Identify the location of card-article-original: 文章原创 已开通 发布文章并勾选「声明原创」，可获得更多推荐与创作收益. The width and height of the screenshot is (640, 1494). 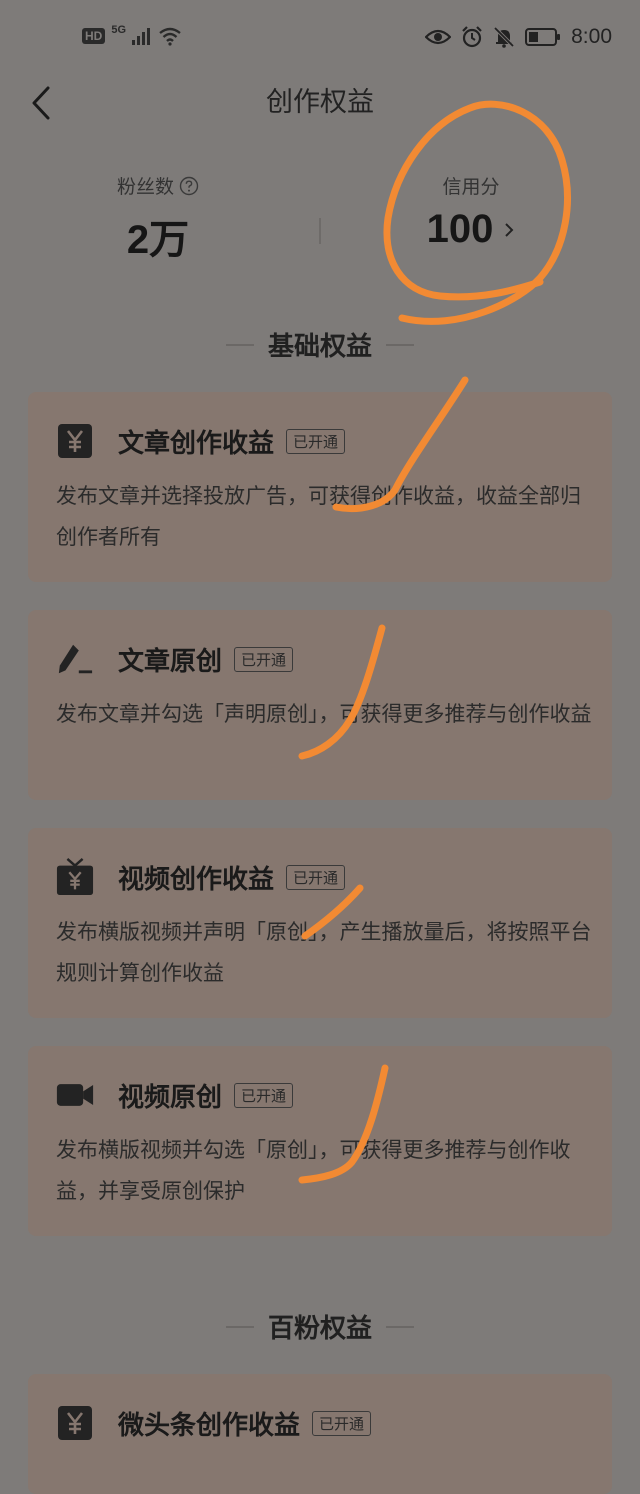
(320, 705).